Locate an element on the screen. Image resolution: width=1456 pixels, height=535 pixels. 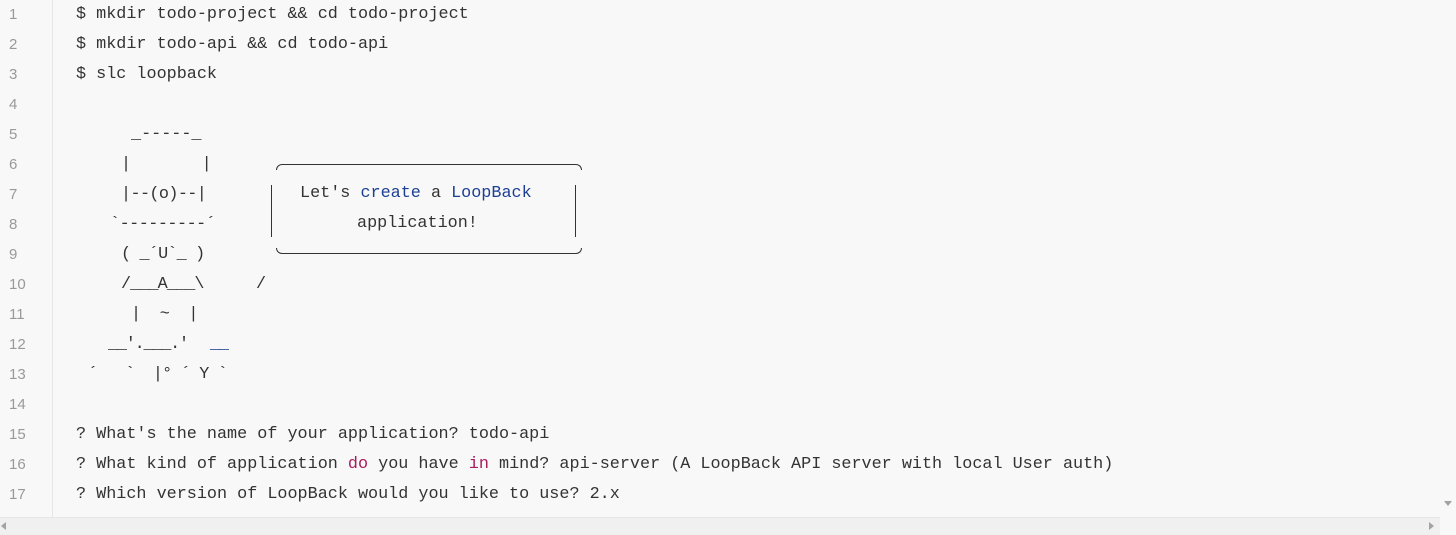
ascii-art-line: ( _´U`_ ) is located at coordinates (163, 254).